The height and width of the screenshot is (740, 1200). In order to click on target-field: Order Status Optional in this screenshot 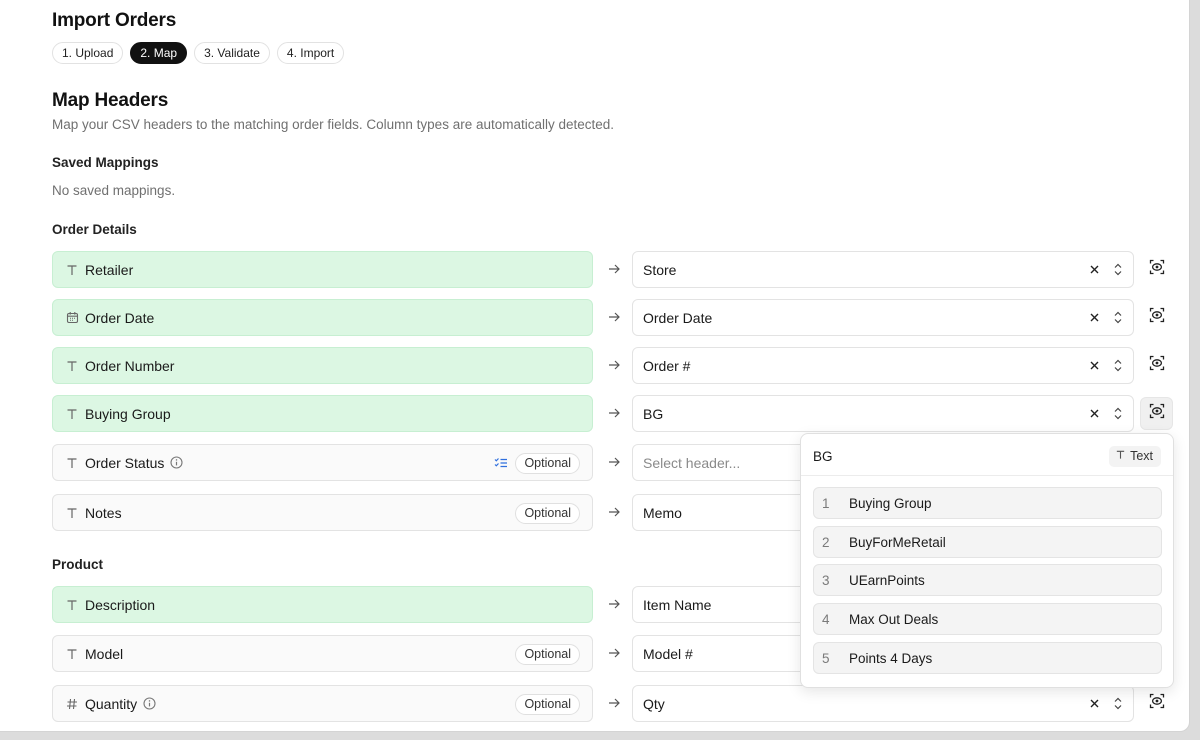, I will do `click(322, 462)`.